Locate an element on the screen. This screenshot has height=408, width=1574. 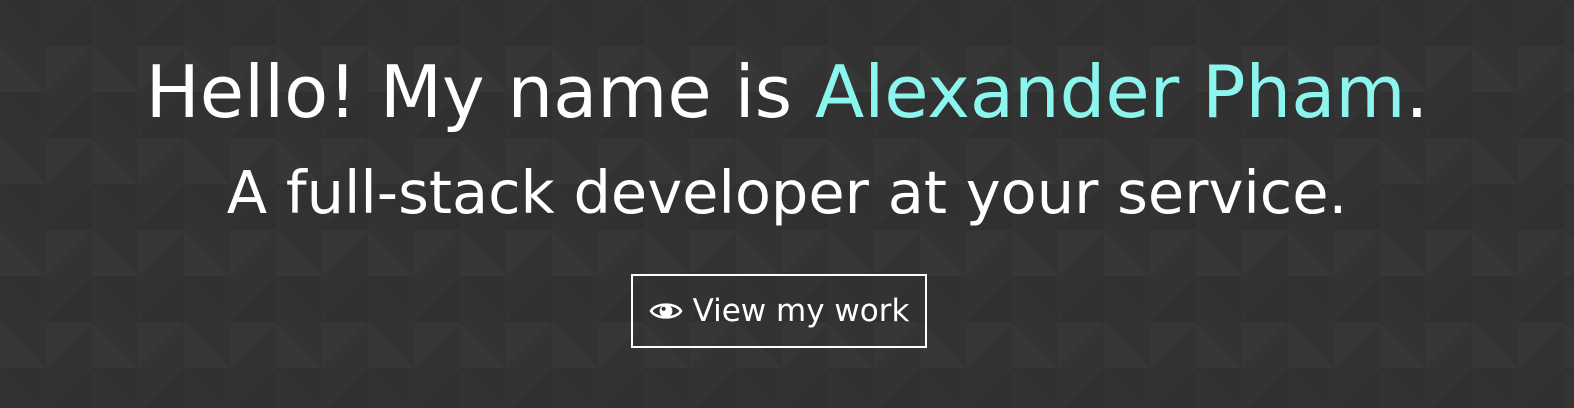
hero-tagline: A full-stack developer at your service. is located at coordinates (787, 192).